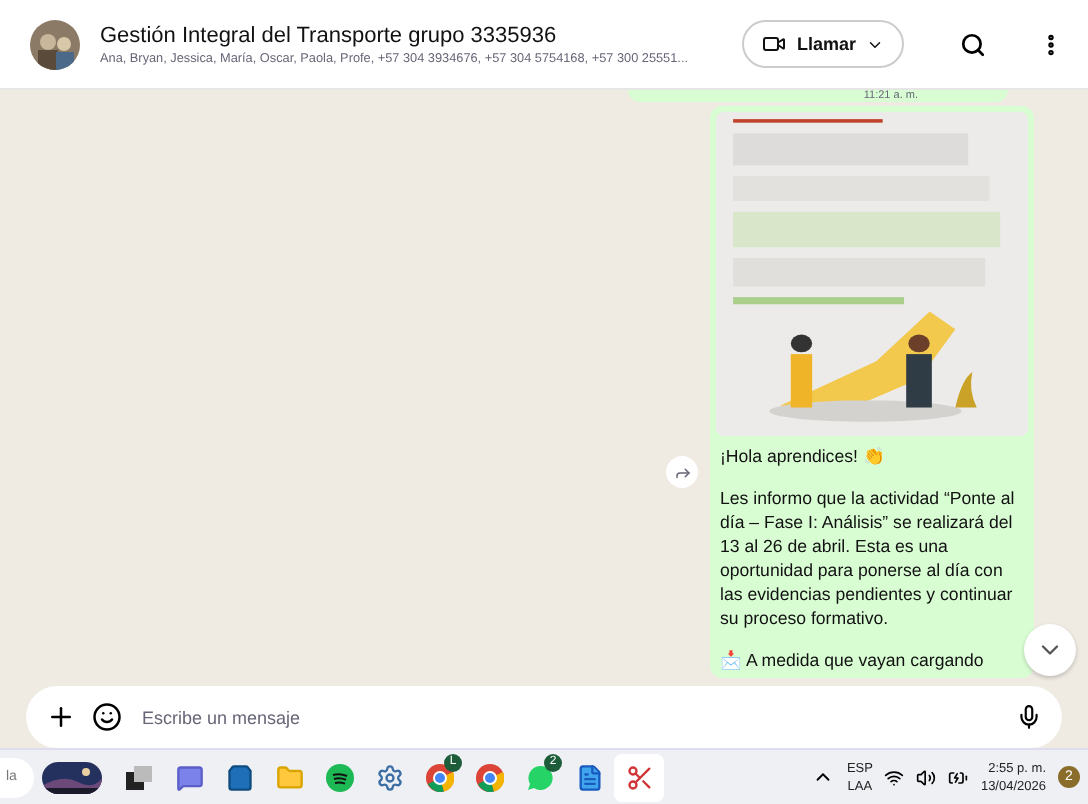 The height and width of the screenshot is (804, 1088). I want to click on message-field: Escribe un mensaje, so click(544, 717).